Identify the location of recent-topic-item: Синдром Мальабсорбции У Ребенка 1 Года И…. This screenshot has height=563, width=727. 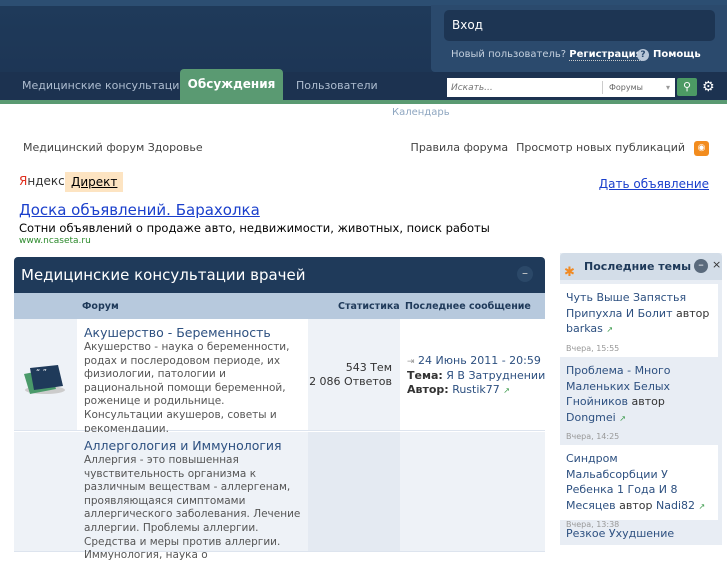
(639, 487).